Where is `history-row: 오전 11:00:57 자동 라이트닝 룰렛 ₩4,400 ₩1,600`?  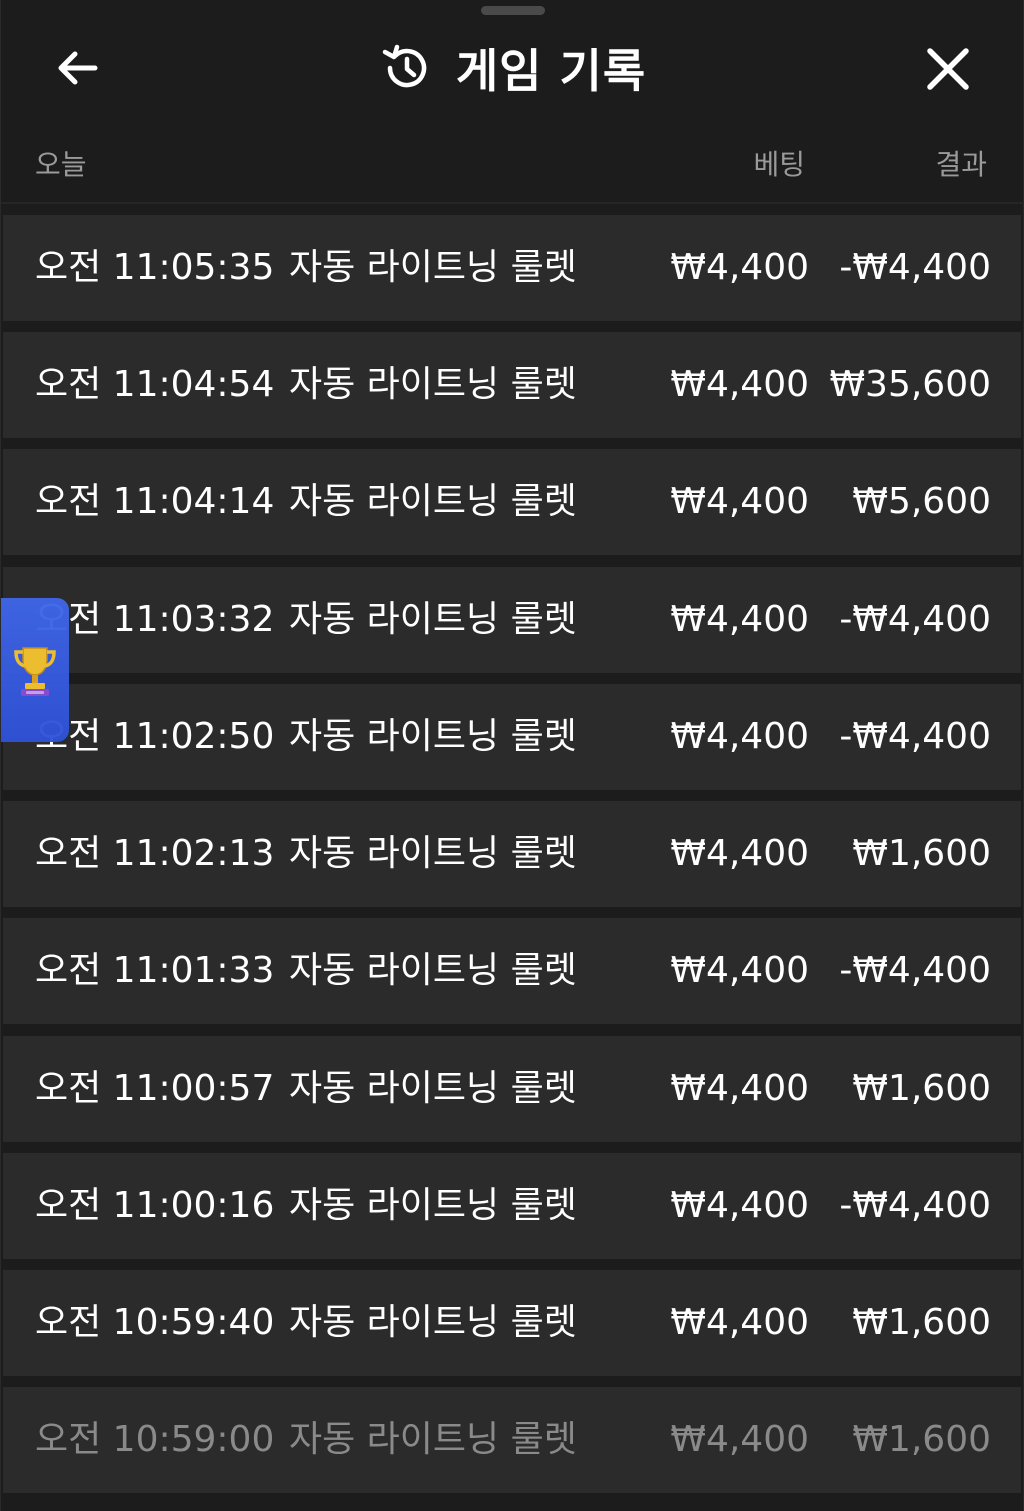
history-row: 오전 11:00:57 자동 라이트닝 룰렛 ₩4,400 ₩1,600 is located at coordinates (512, 1089).